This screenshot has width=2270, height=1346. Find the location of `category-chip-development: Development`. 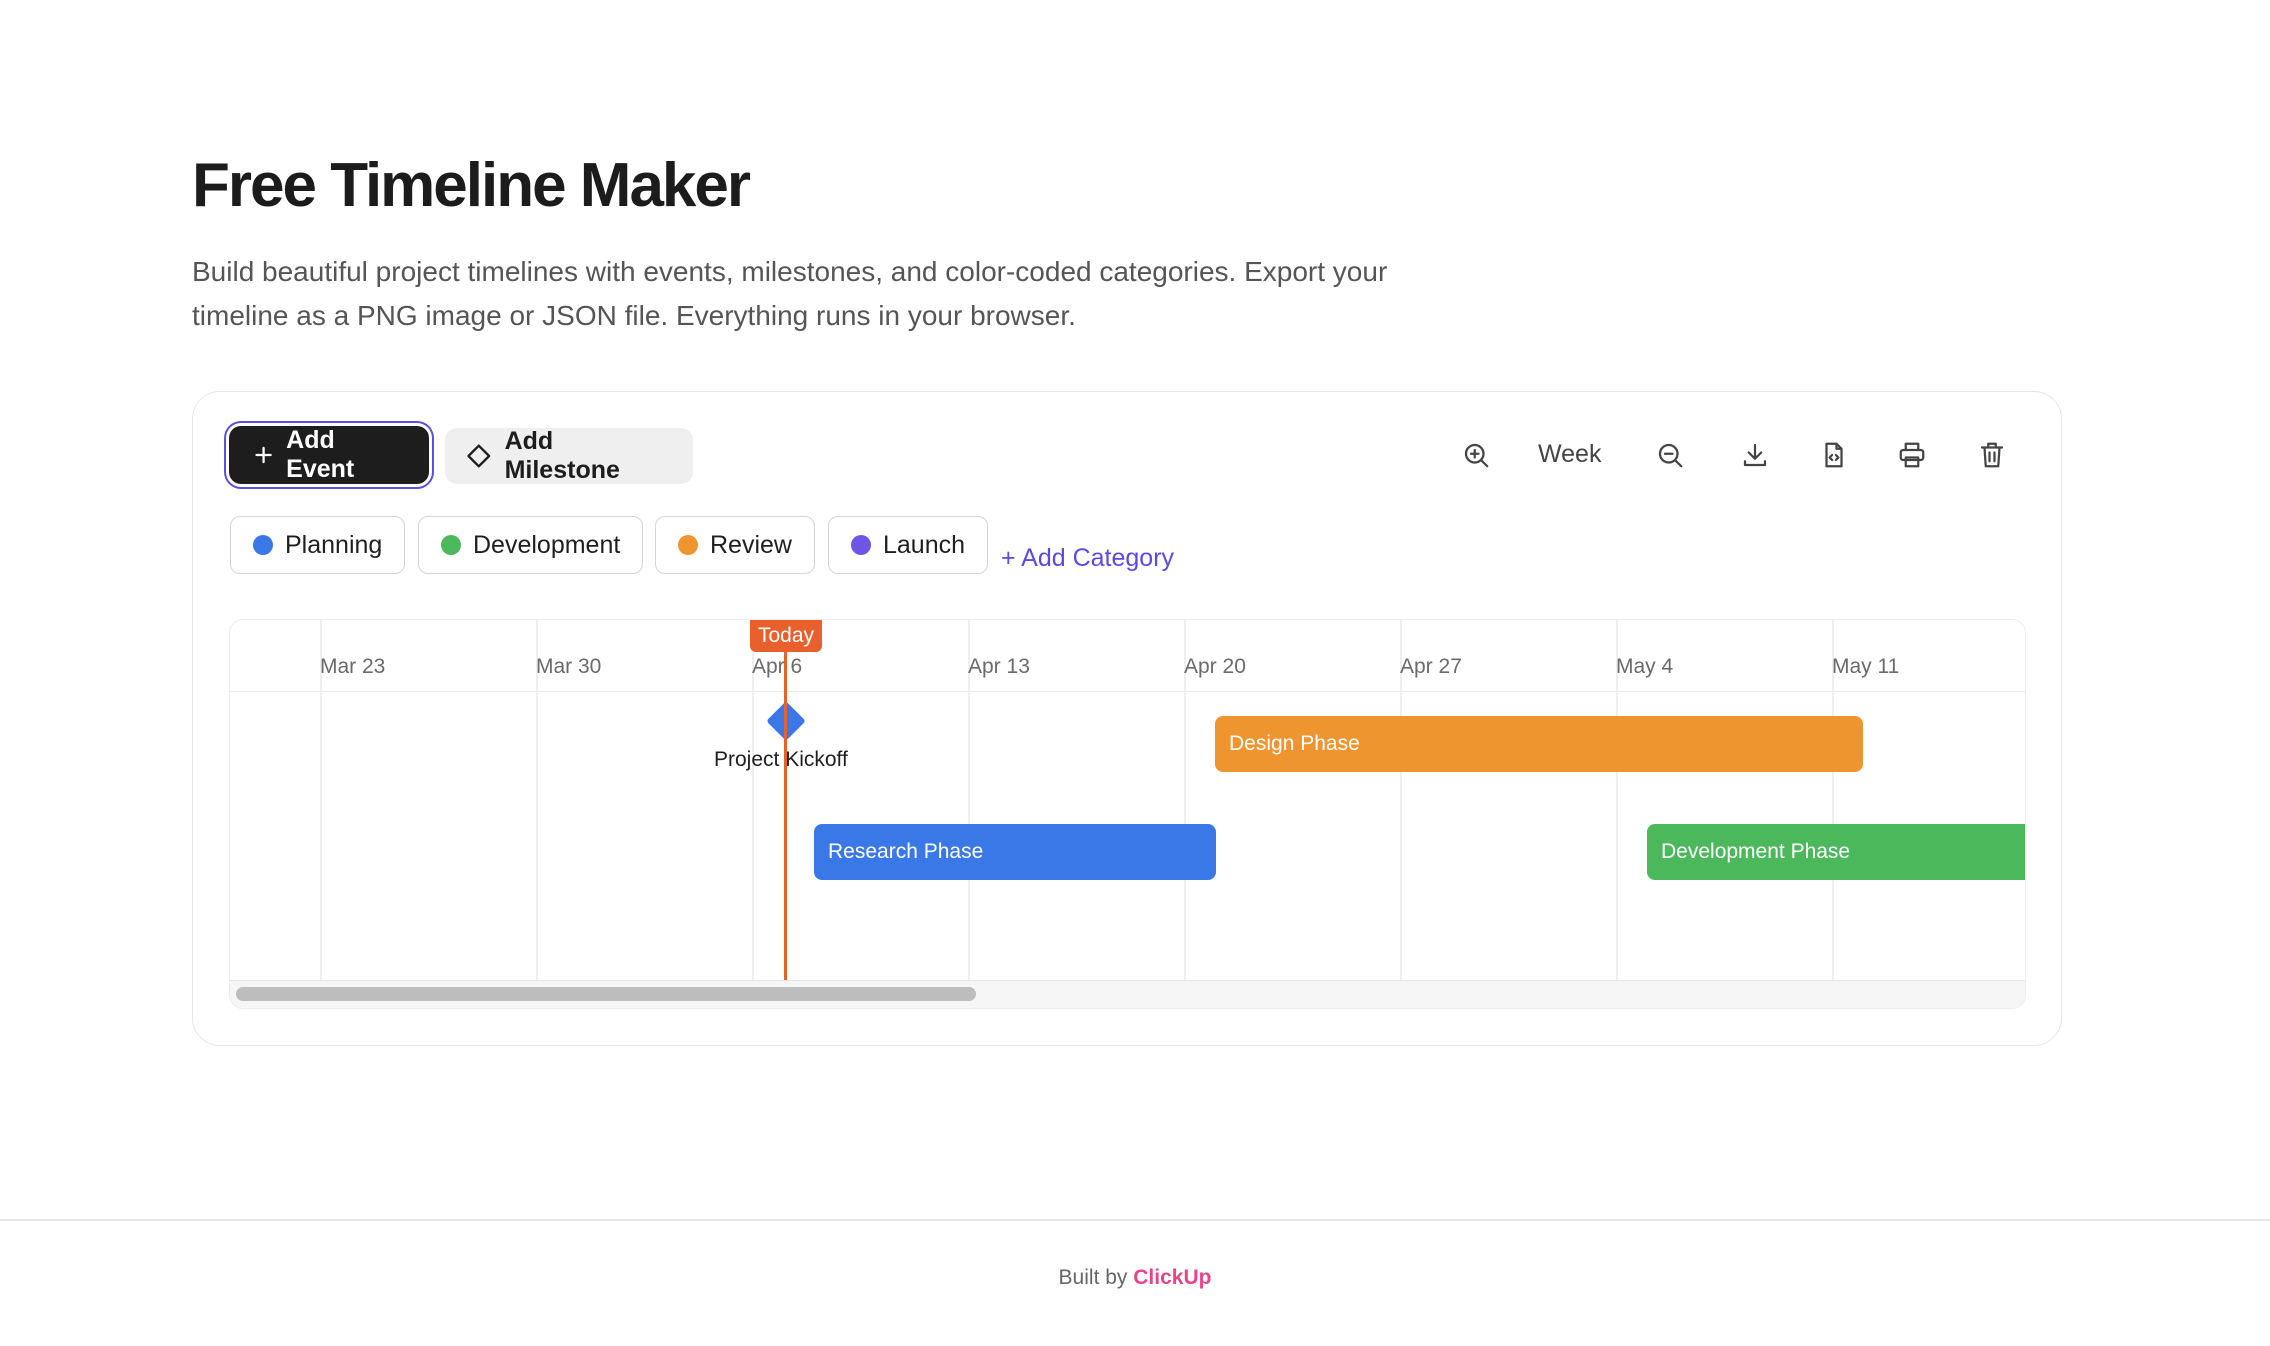

category-chip-development: Development is located at coordinates (531, 545).